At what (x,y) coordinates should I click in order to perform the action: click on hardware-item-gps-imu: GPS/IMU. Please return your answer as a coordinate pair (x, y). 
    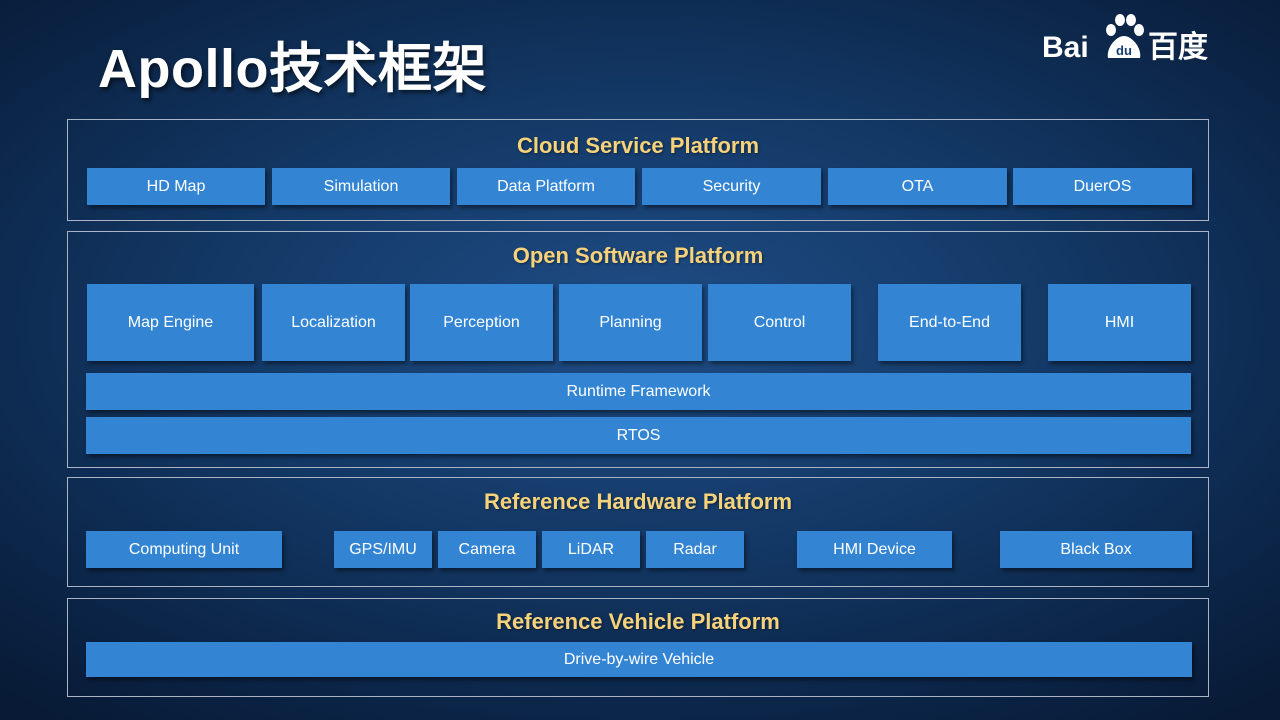
    Looking at the image, I should click on (383, 549).